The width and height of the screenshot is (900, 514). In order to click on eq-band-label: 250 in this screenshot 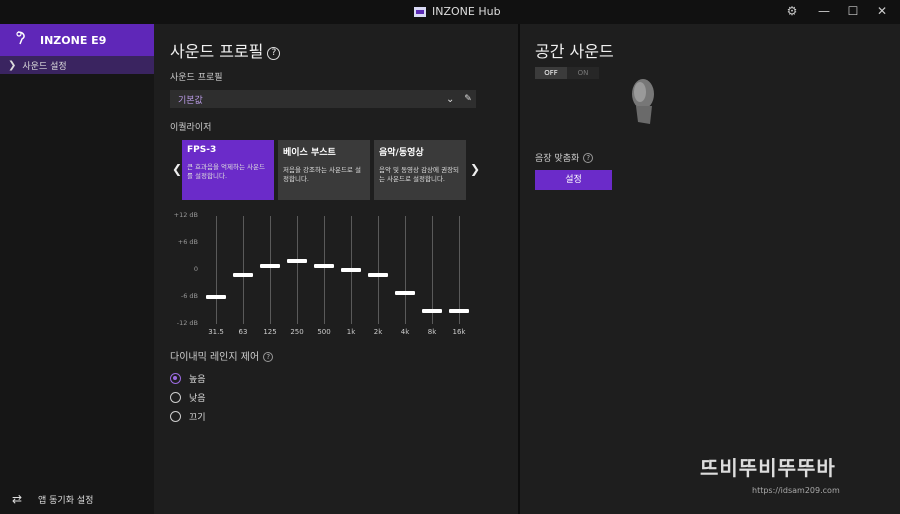, I will do `click(297, 332)`.